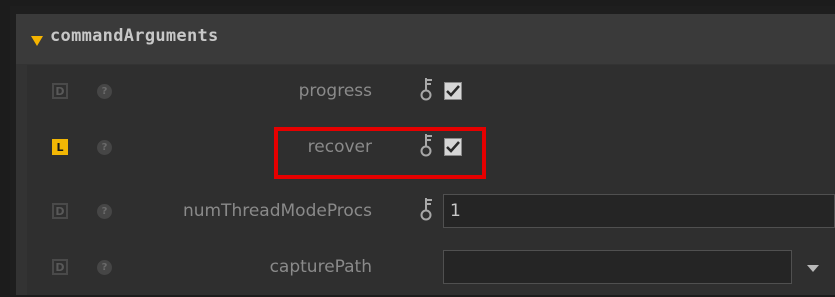 This screenshot has height=297, width=835. Describe the element at coordinates (37, 41) in the screenshot. I see `collapse-triangle-icon` at that location.